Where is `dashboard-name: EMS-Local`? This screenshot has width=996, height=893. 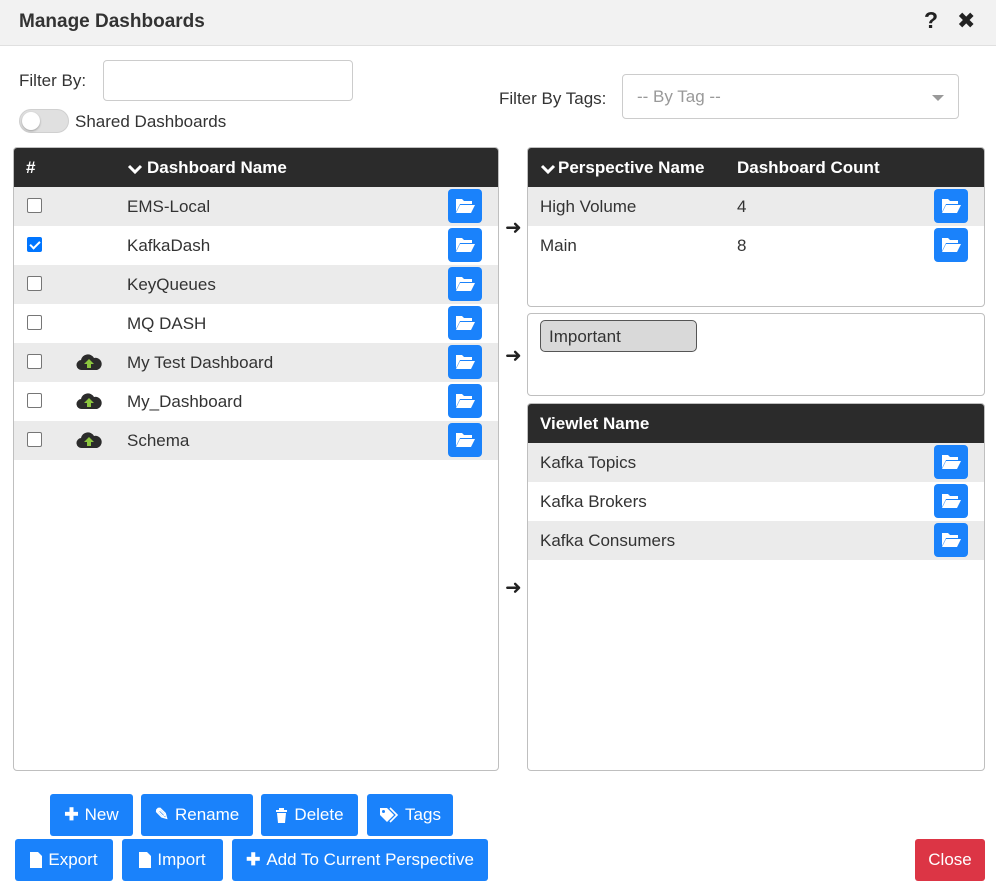 dashboard-name: EMS-Local is located at coordinates (169, 206).